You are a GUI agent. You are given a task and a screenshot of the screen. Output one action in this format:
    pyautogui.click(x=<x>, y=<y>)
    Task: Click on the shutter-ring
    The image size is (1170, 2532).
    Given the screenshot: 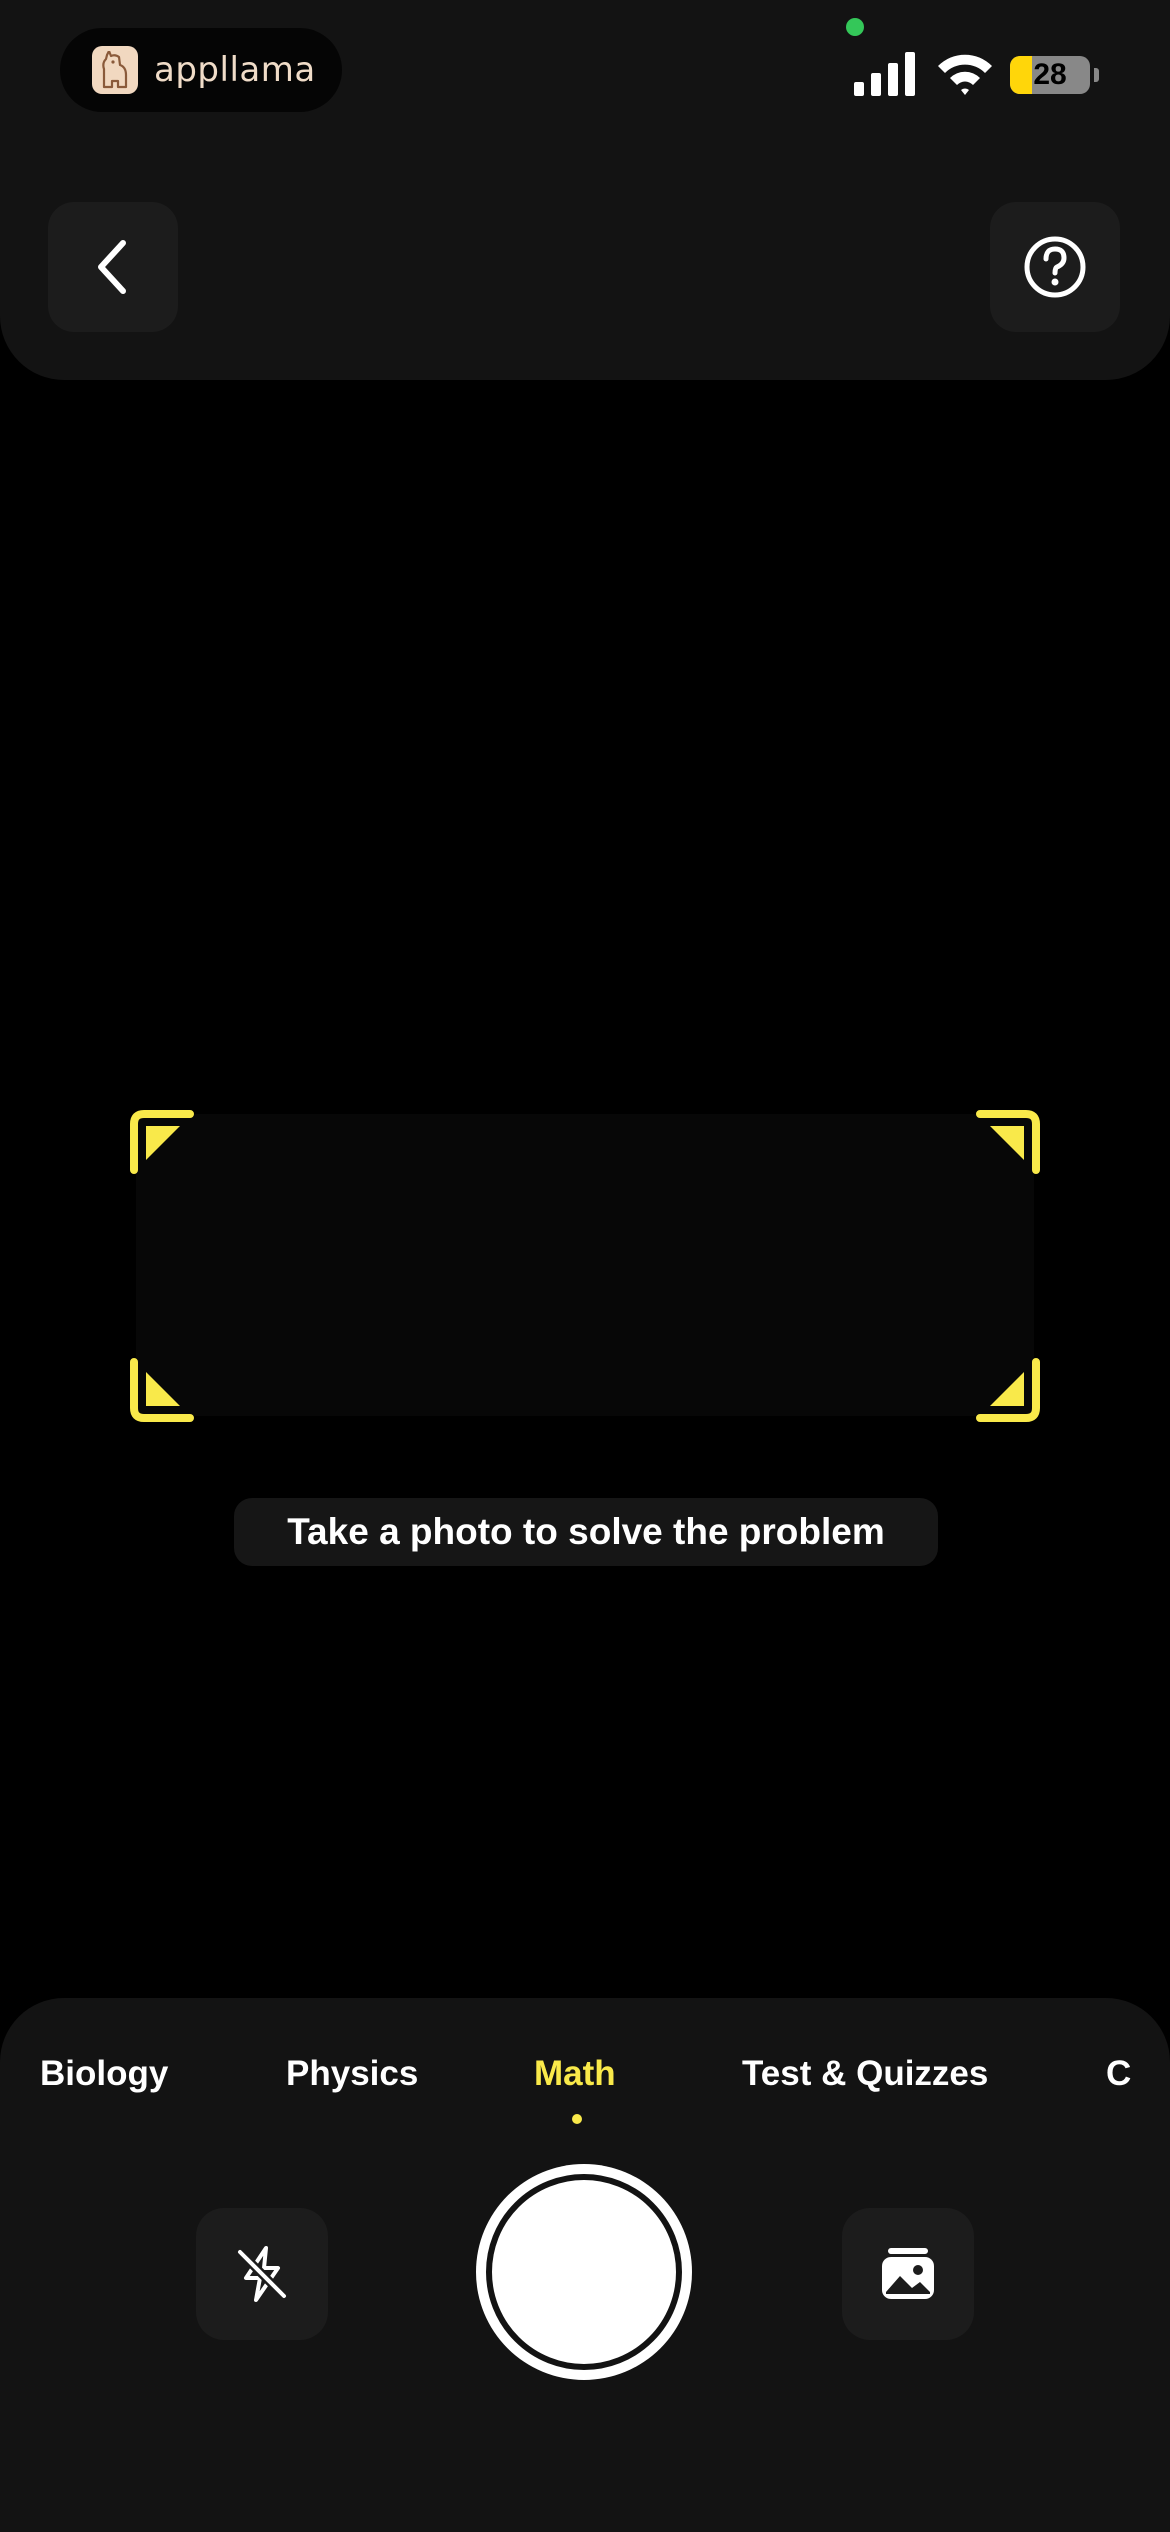 What is the action you would take?
    pyautogui.click(x=584, y=2272)
    